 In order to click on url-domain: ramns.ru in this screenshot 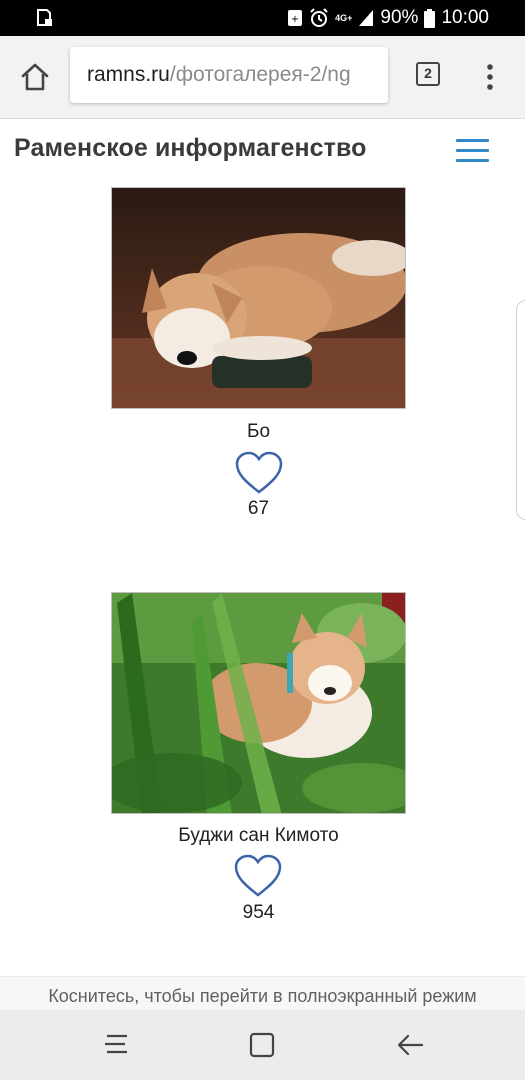, I will do `click(128, 74)`.